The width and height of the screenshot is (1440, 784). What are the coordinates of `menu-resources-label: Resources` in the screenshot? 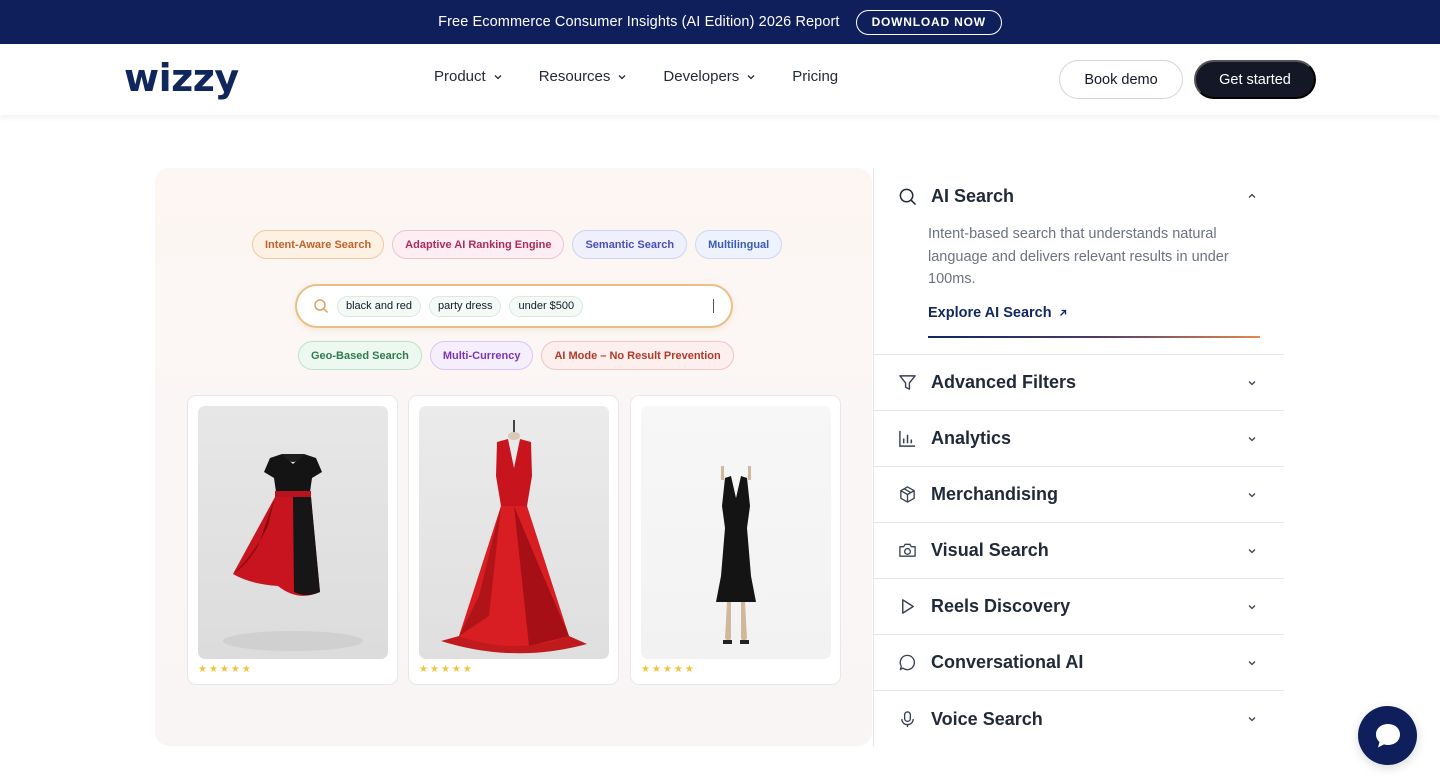 It's located at (574, 76).